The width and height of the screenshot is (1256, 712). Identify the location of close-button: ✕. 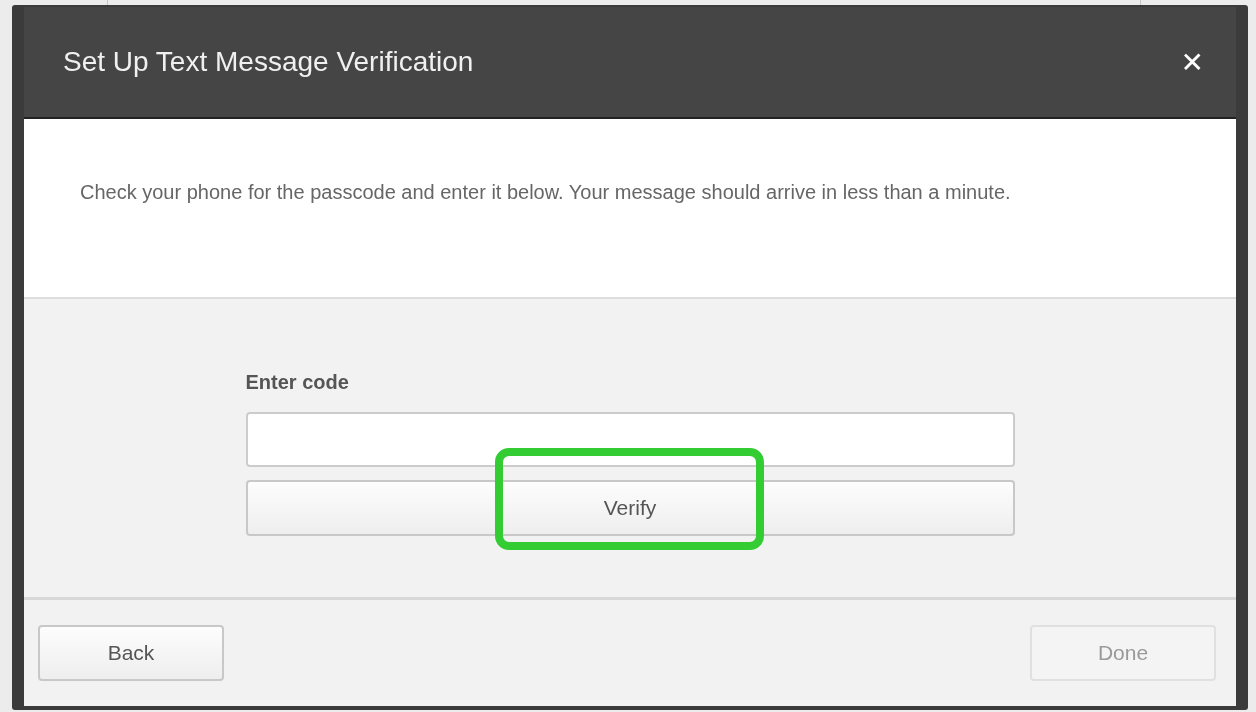
(1192, 62).